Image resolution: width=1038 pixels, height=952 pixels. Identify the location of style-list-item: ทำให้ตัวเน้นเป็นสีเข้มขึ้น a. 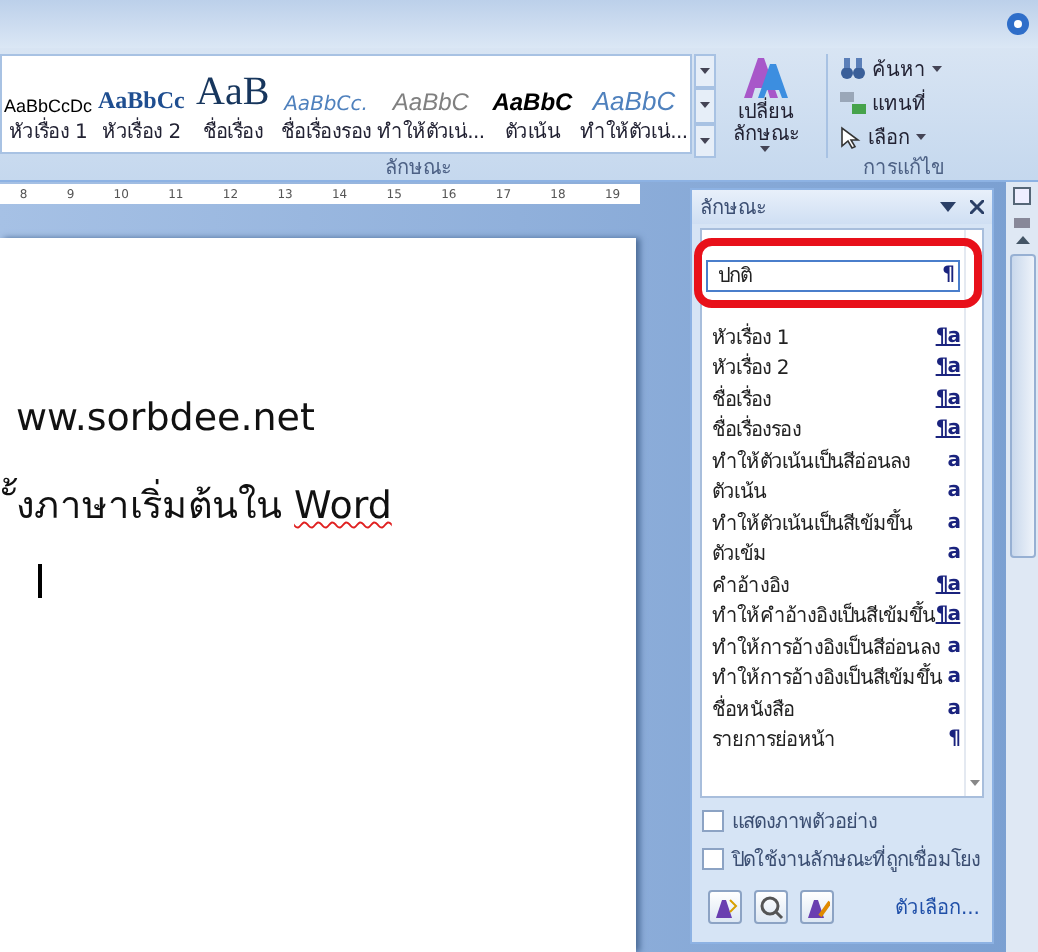
(833, 522).